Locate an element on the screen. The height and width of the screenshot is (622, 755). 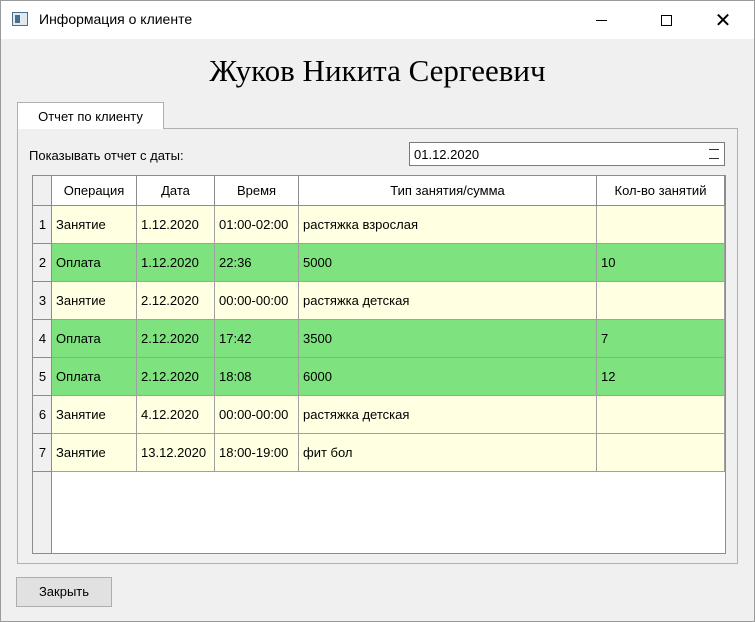
maximize-button is located at coordinates (666, 20).